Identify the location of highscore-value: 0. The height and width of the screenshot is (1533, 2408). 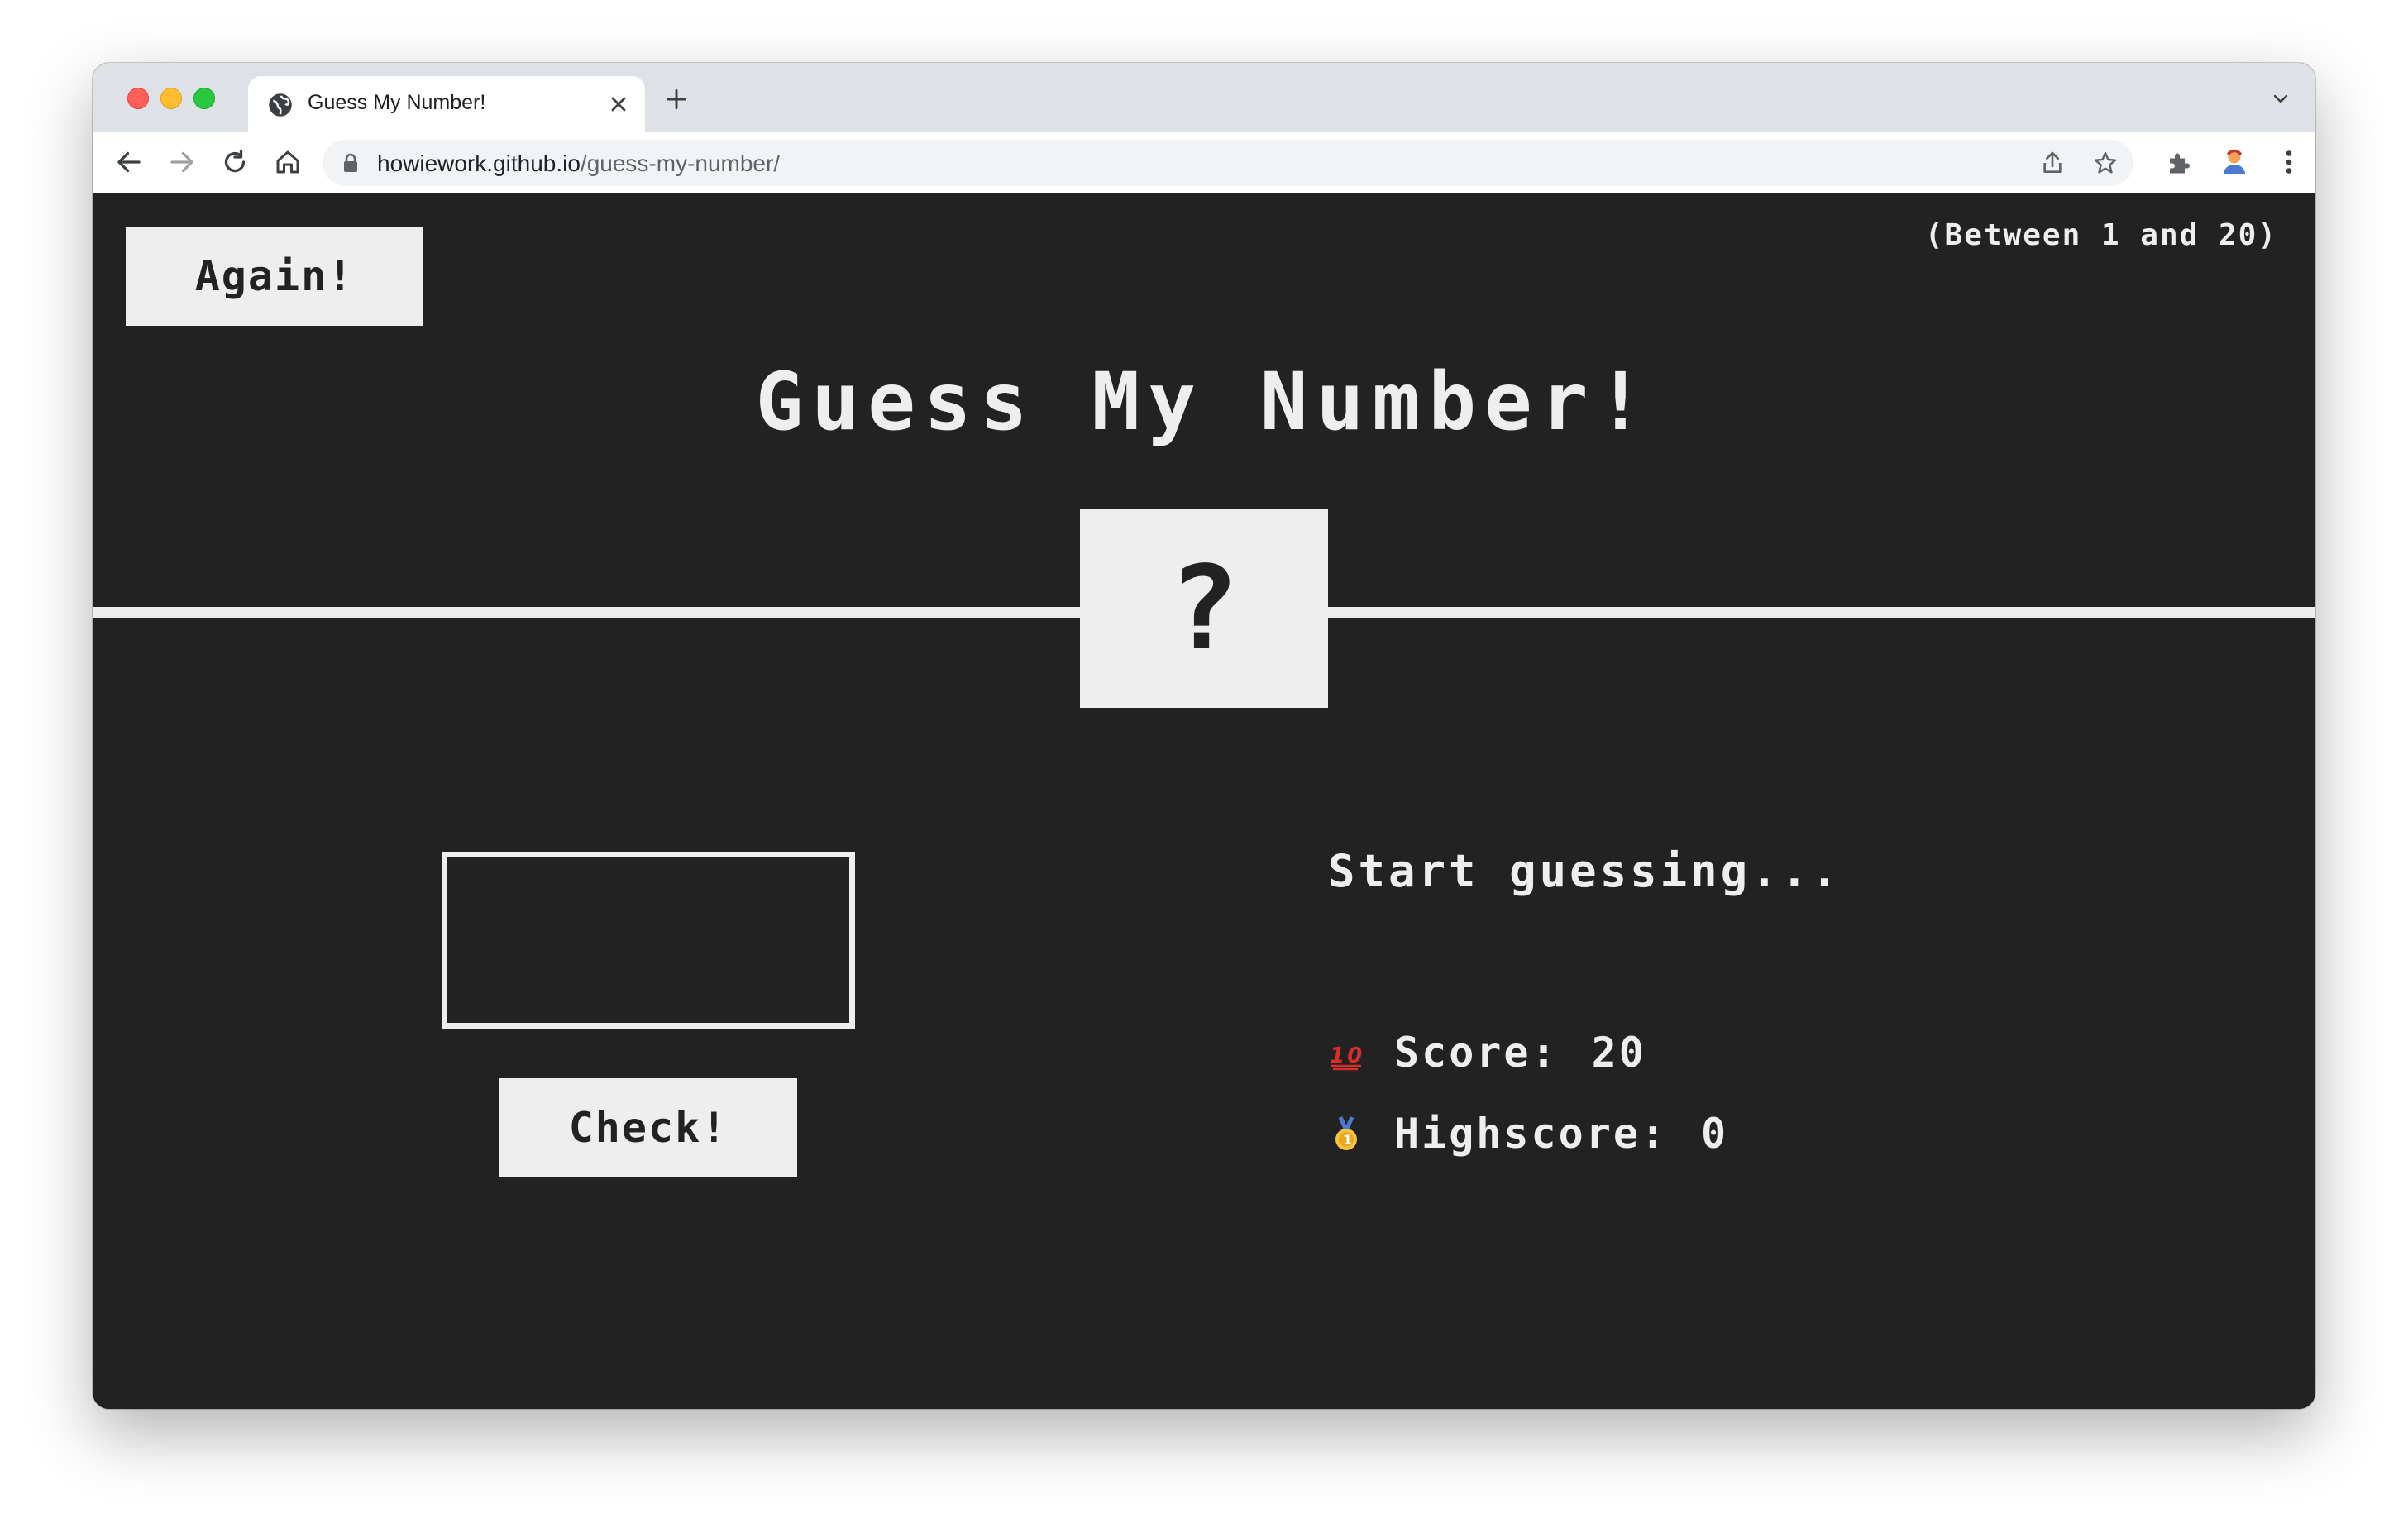
(1715, 1134).